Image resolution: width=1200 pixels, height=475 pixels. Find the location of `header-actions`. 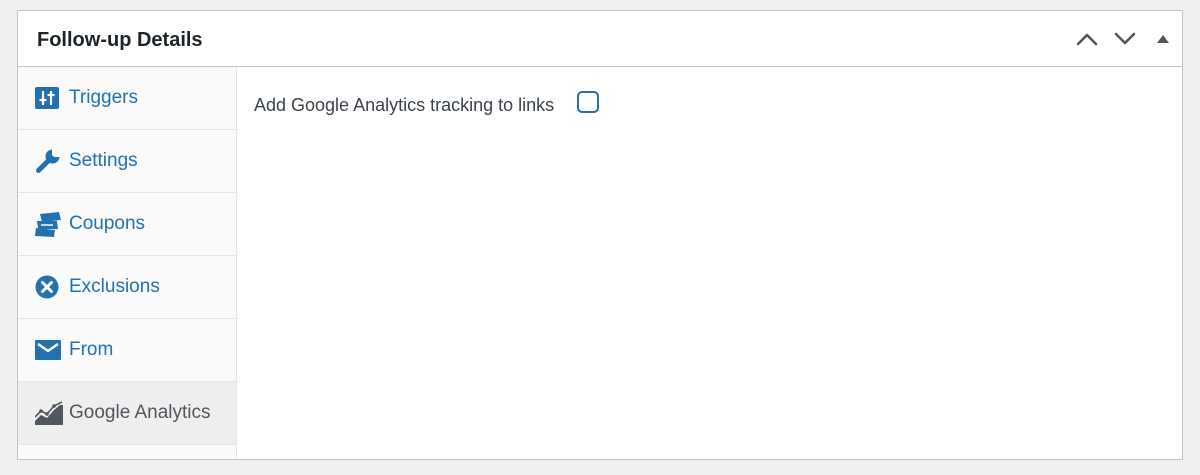

header-actions is located at coordinates (1125, 38).